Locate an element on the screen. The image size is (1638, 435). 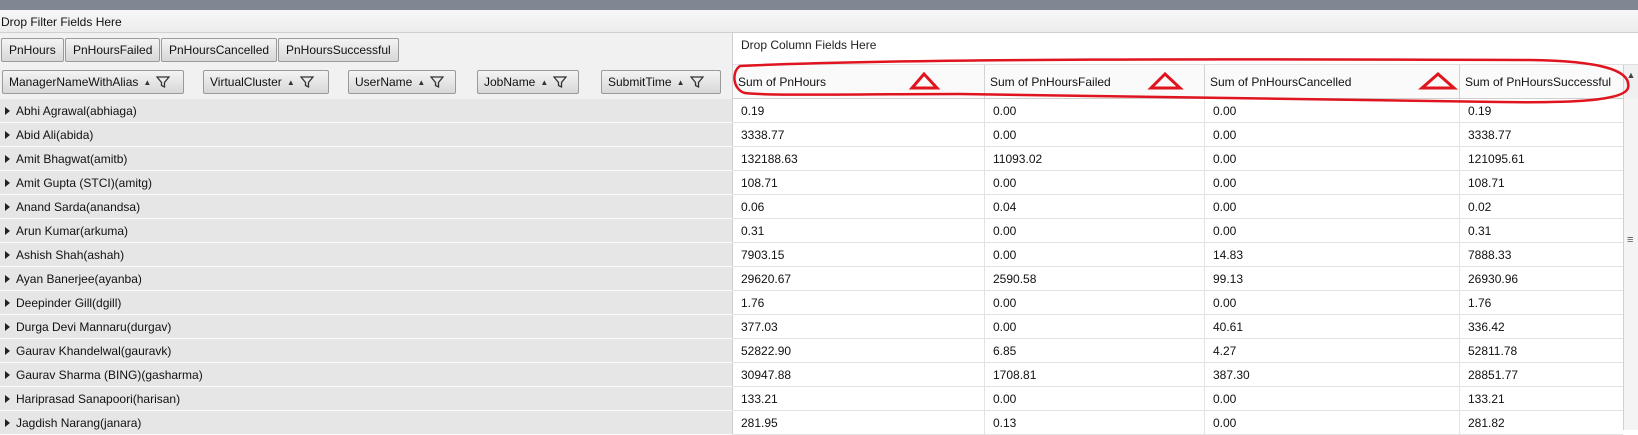
list-item: Anand Sarda(anandsa) is located at coordinates (366, 207).